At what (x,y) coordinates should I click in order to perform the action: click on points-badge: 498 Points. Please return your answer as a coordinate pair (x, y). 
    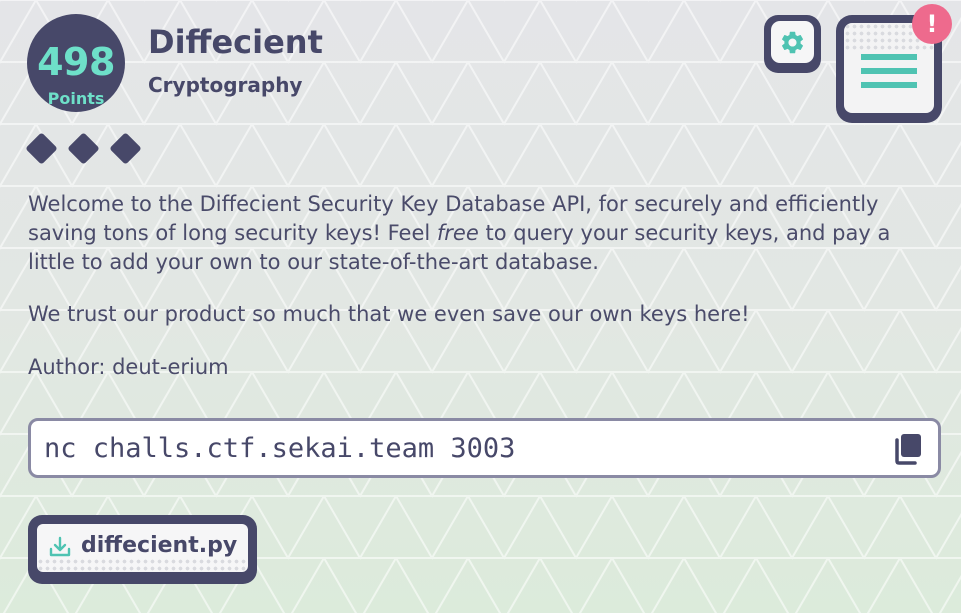
    Looking at the image, I should click on (76, 63).